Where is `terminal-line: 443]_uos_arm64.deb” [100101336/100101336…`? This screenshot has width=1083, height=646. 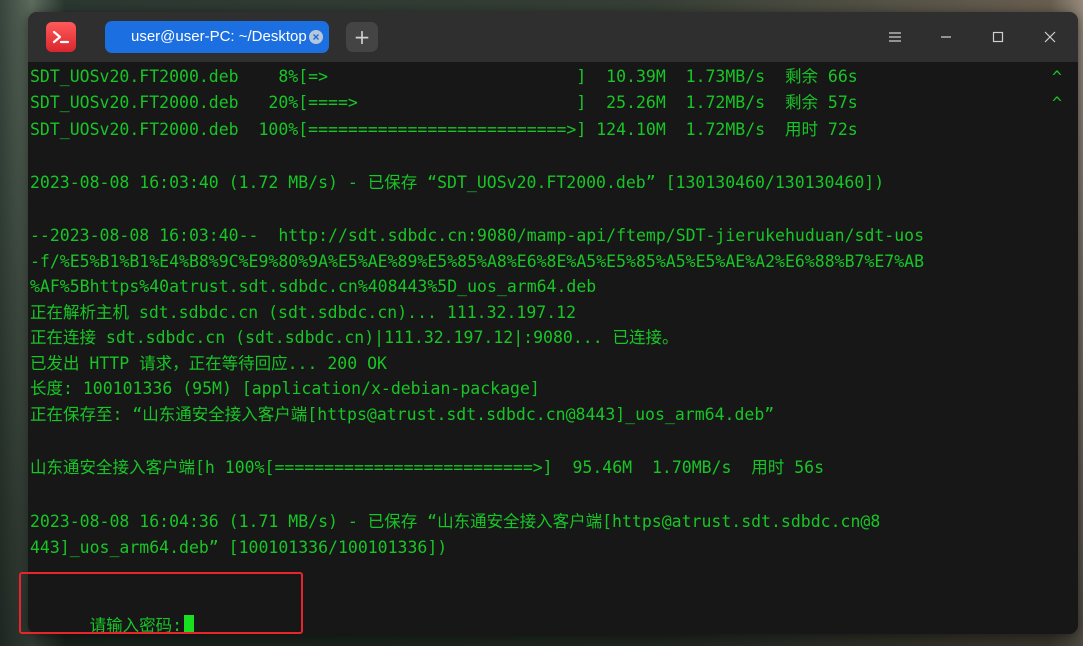 terminal-line: 443]_uos_arm64.deb” [100101336/100101336… is located at coordinates (239, 547).